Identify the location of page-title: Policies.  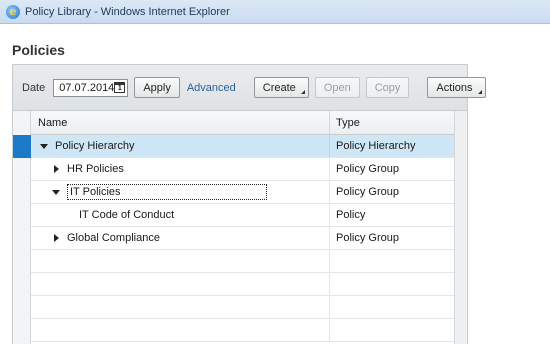
(38, 50).